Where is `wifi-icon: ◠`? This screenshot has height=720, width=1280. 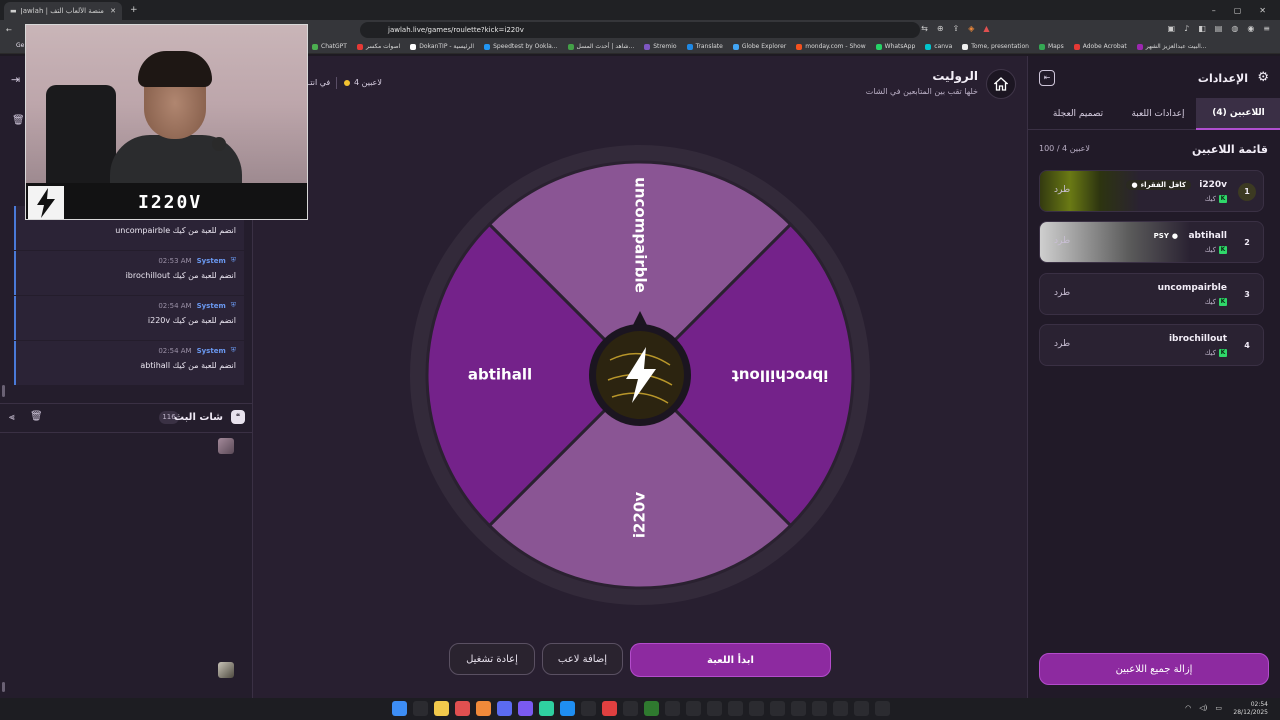
wifi-icon: ◠ is located at coordinates (1188, 708).